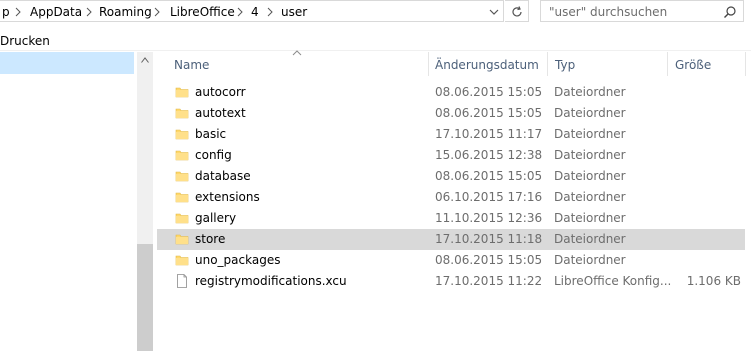  Describe the element at coordinates (494, 12) in the screenshot. I see `chevron-down-icon` at that location.